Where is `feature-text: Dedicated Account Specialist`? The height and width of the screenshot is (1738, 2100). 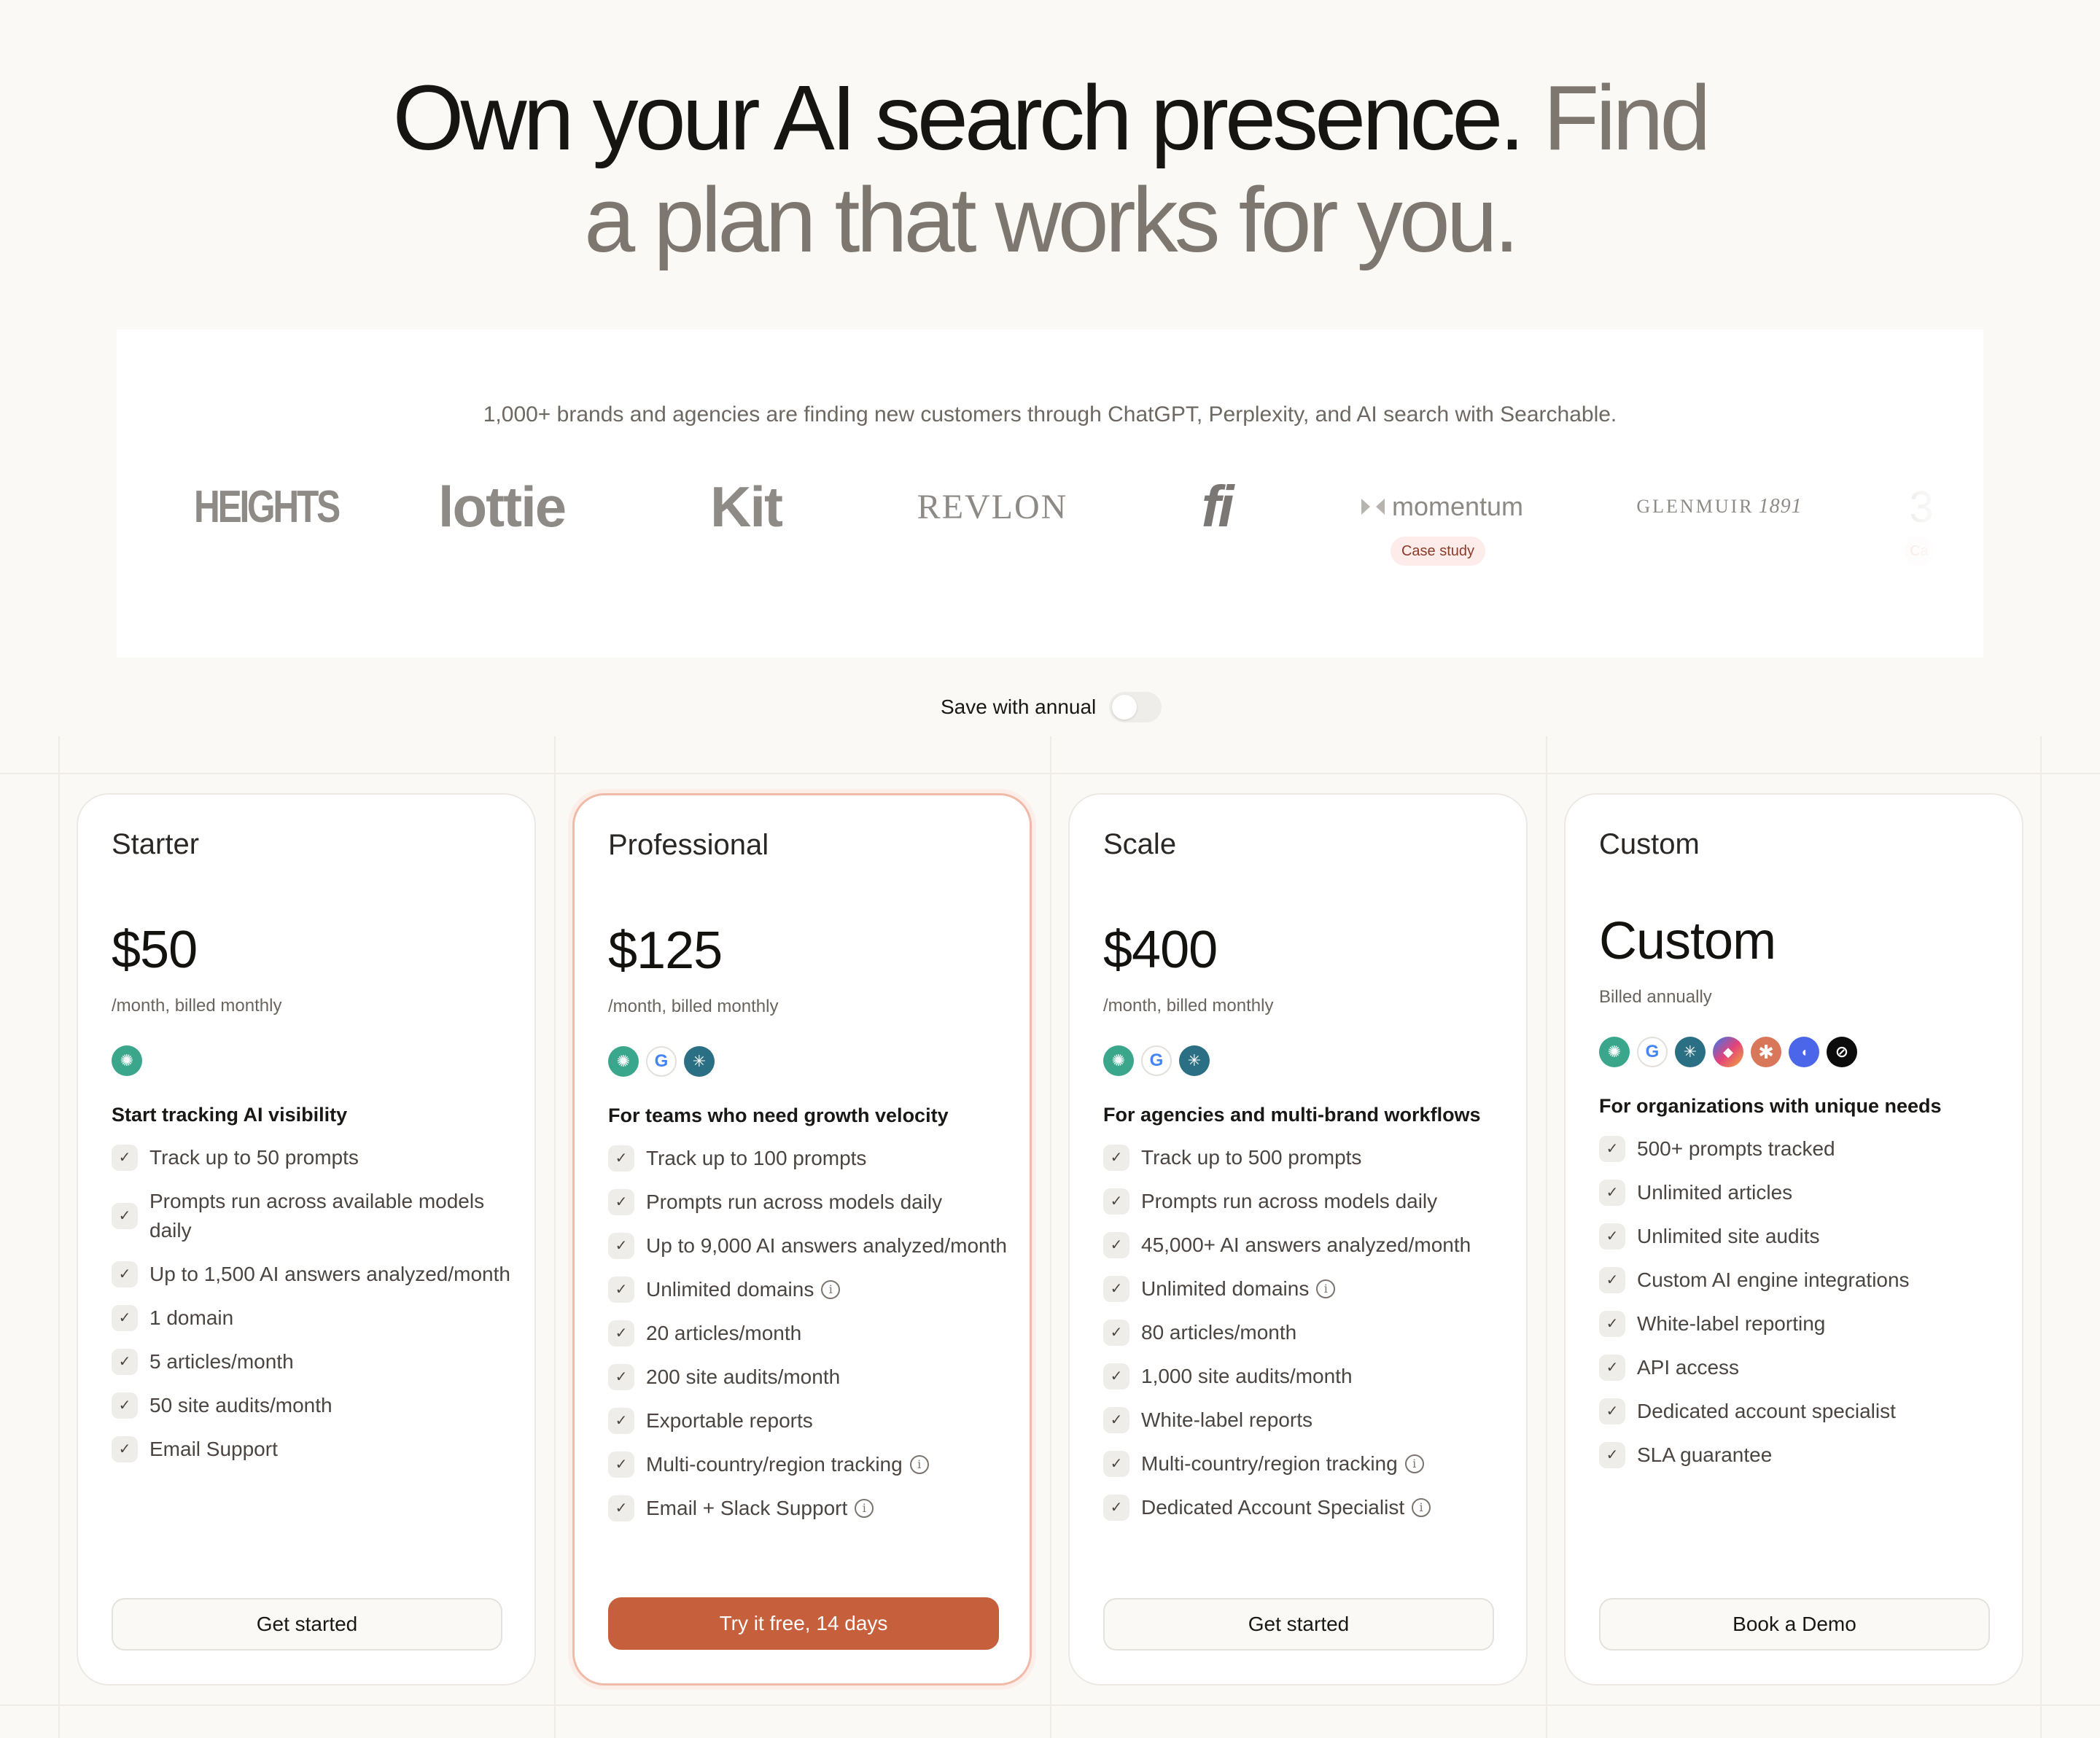
feature-text: Dedicated Account Specialist is located at coordinates (1273, 1507).